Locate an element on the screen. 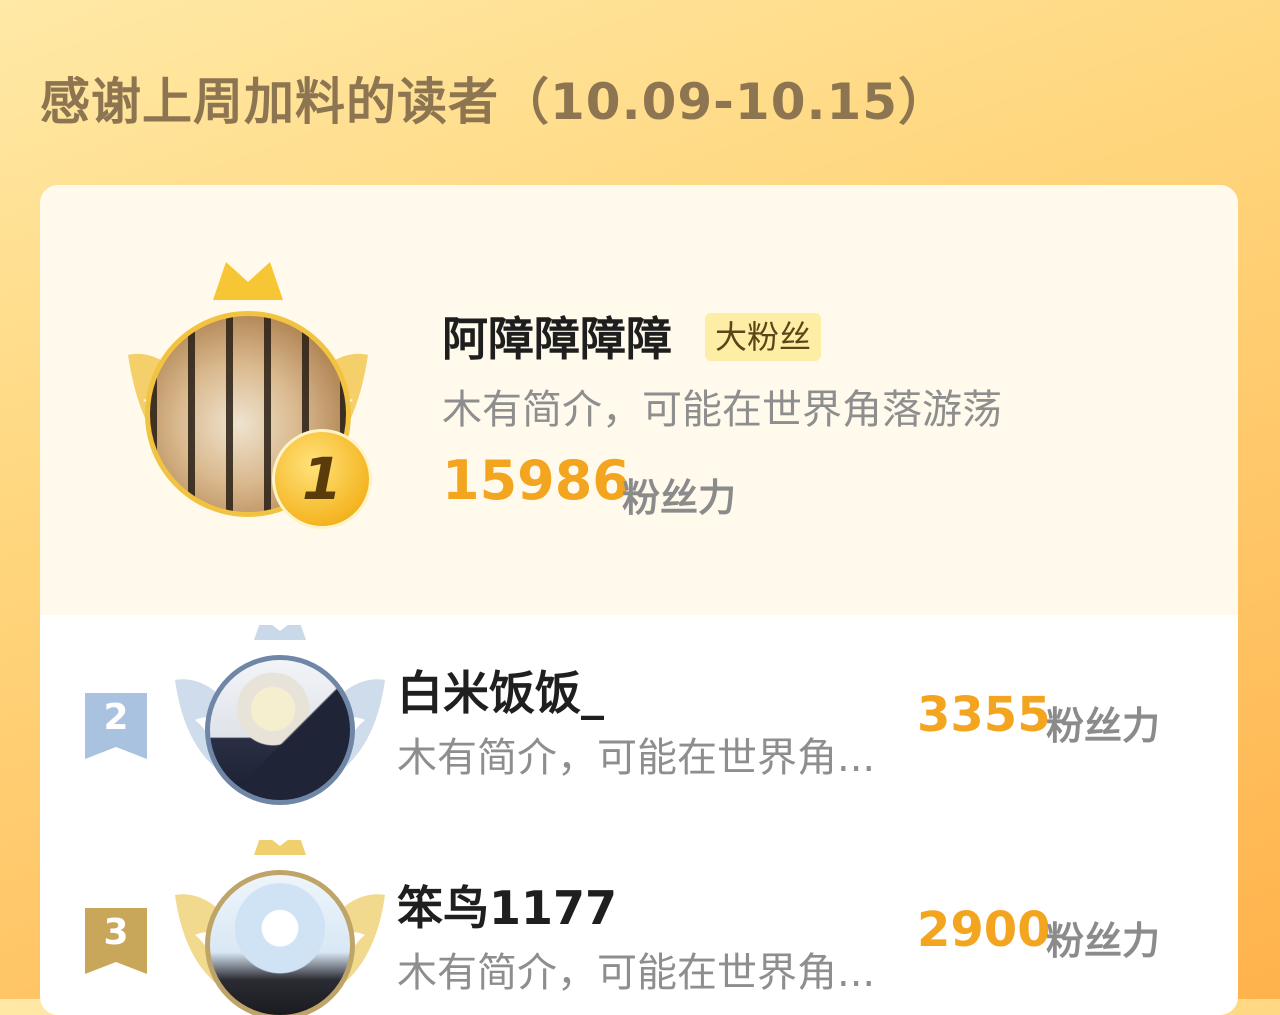 The width and height of the screenshot is (1280, 1015). reader-name: 白米饭饭_ is located at coordinates (500, 690).